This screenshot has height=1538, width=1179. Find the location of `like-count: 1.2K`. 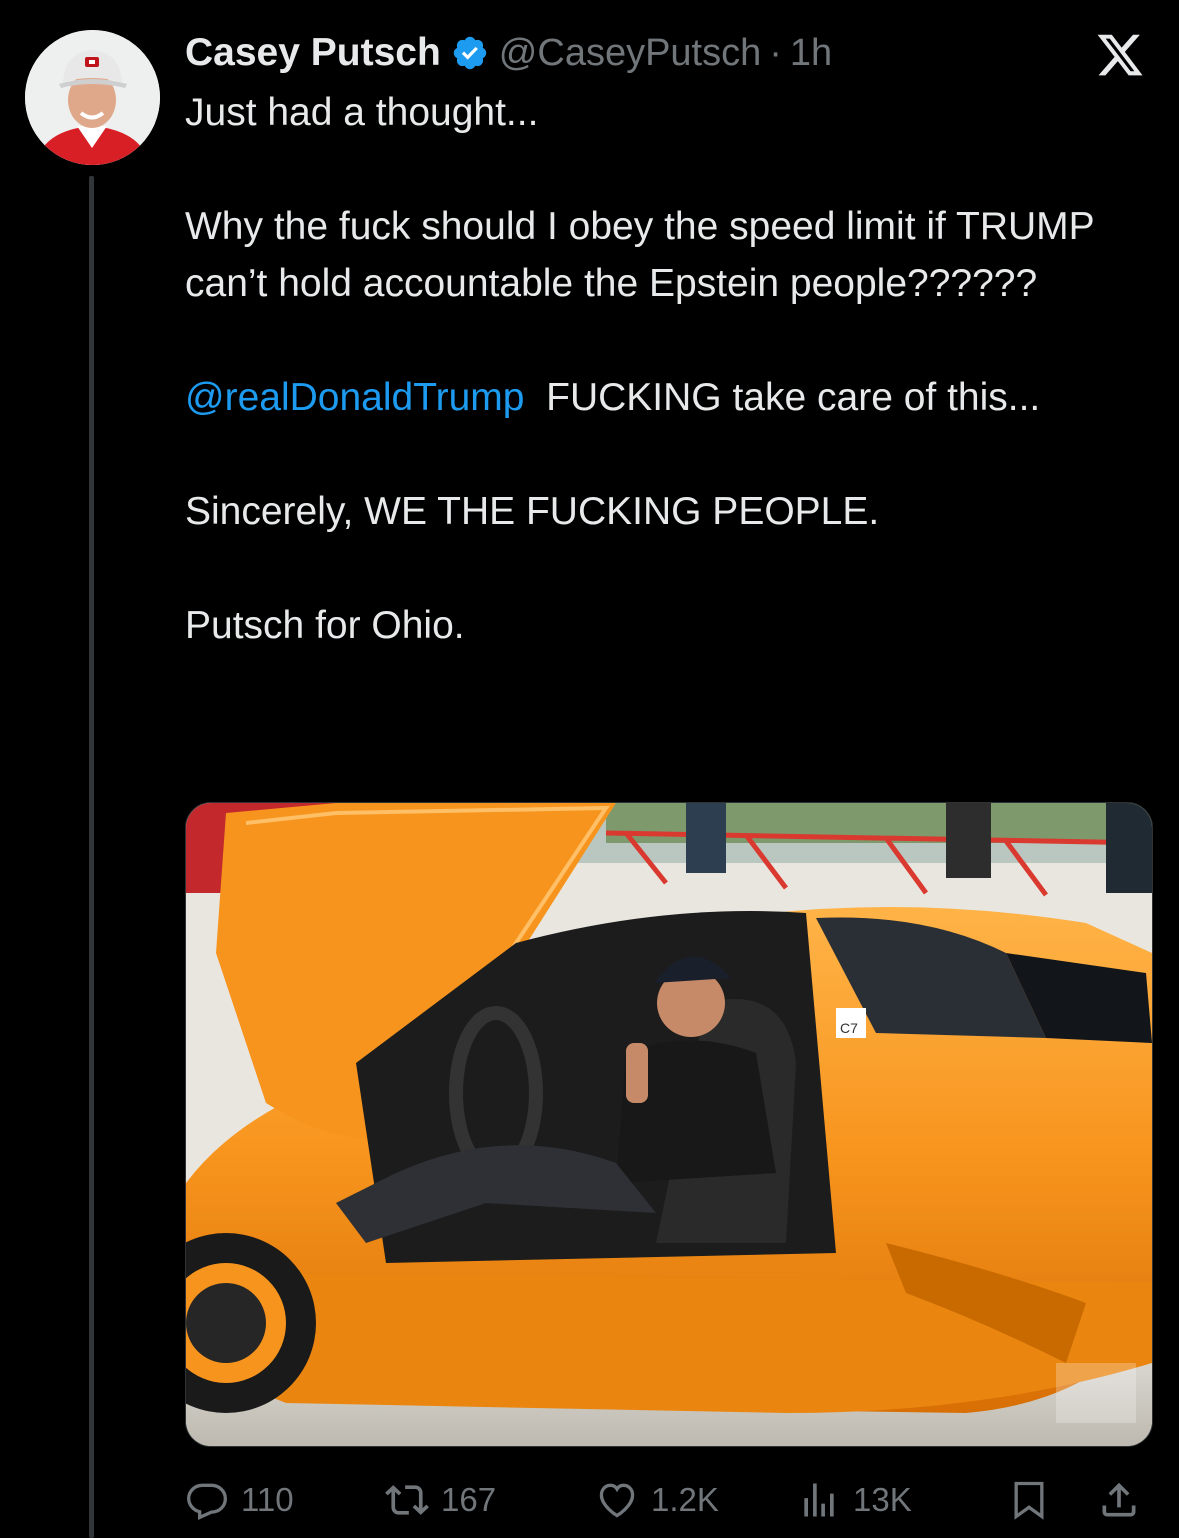

like-count: 1.2K is located at coordinates (685, 1499).